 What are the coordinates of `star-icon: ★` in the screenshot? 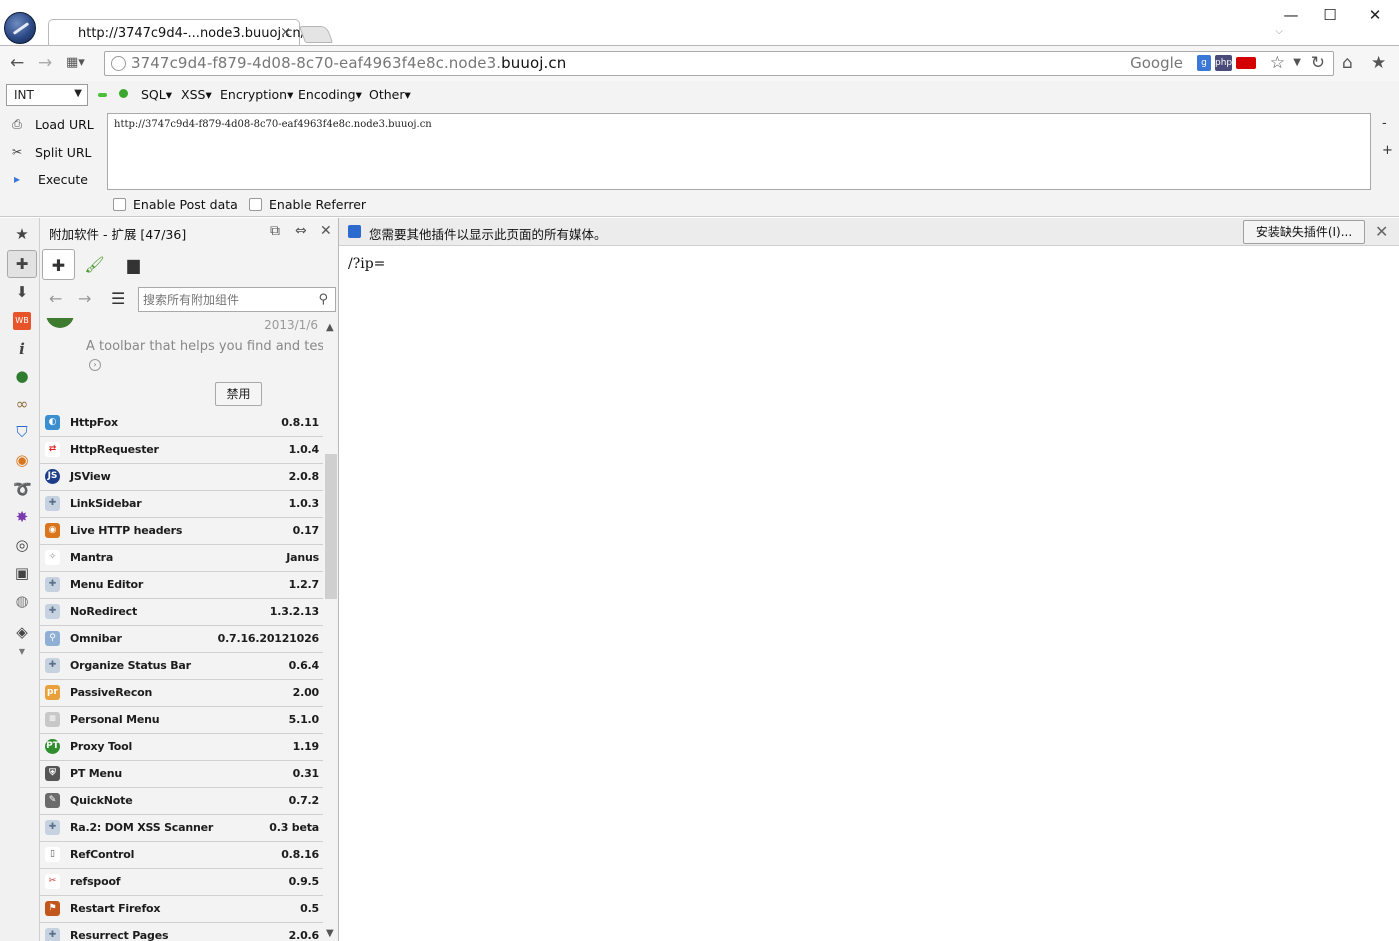 It's located at (22, 234).